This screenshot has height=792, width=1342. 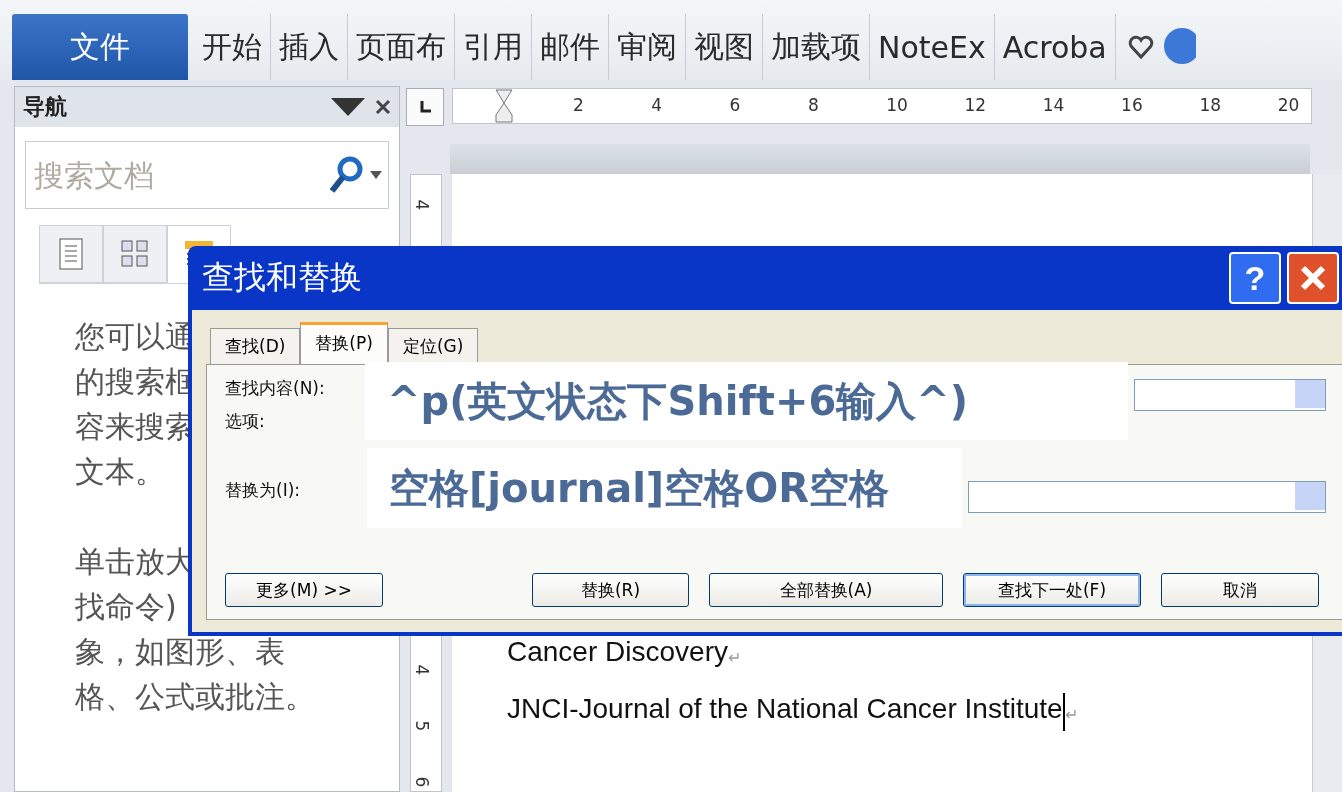 I want to click on pane-title: 导航, so click(x=45, y=107).